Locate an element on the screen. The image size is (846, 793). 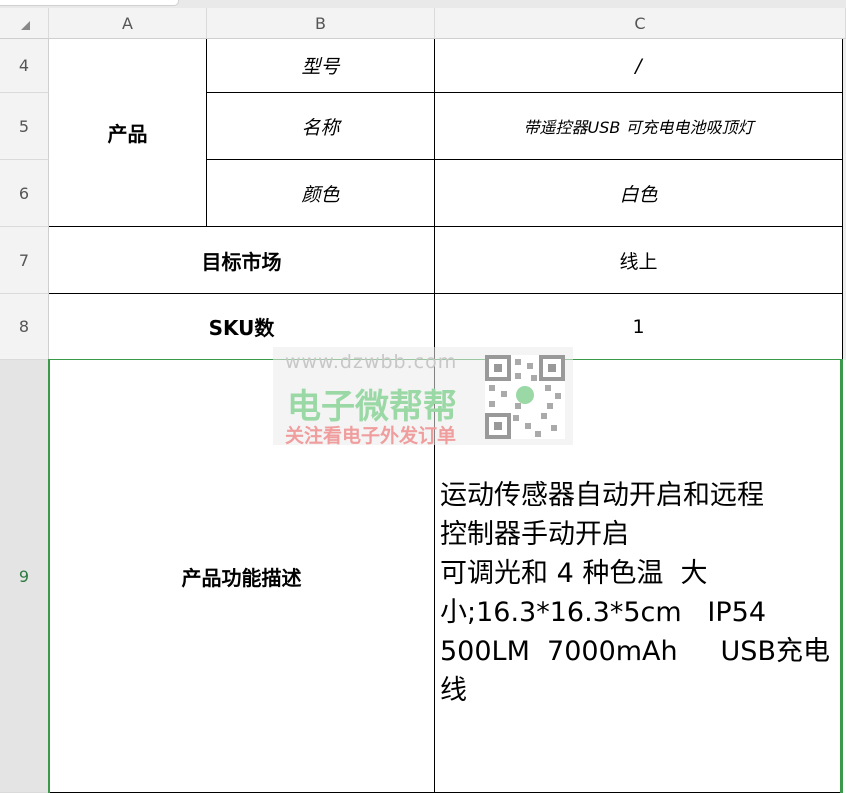
cell-name-label: 名称 is located at coordinates (321, 126).